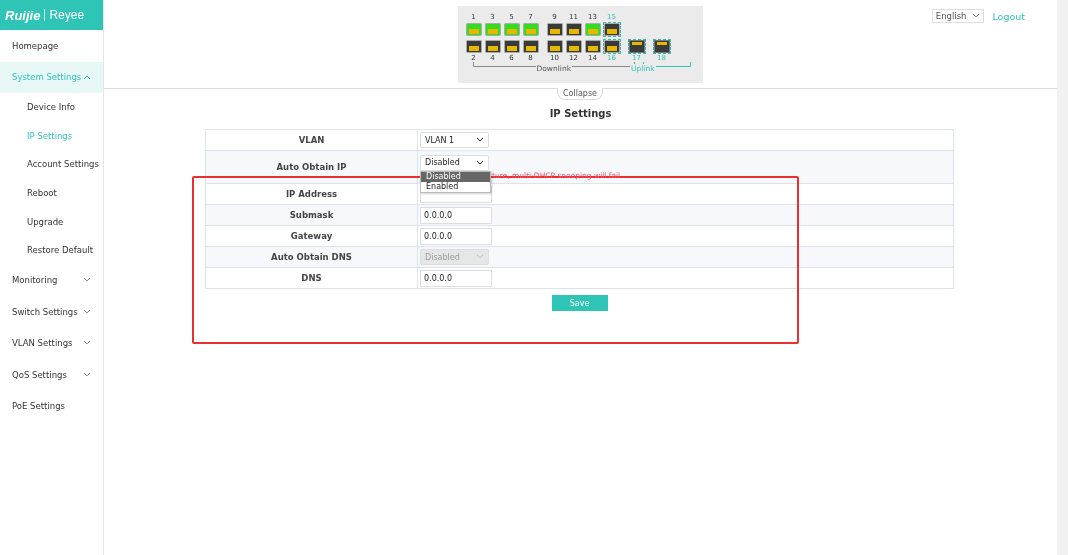  What do you see at coordinates (51, 250) in the screenshot?
I see `sidebar-subitem: Restore Default` at bounding box center [51, 250].